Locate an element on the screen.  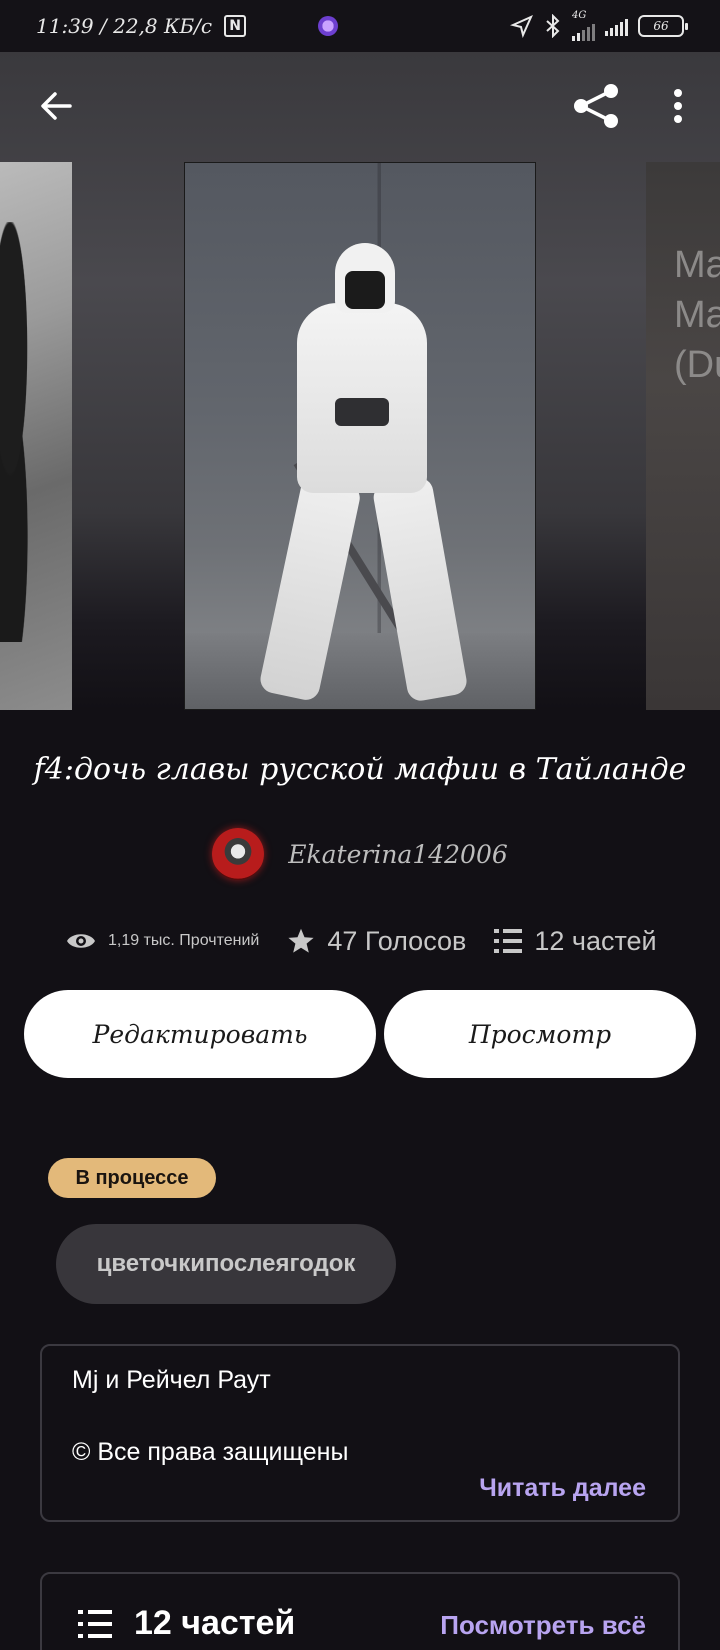
cover-figure-mask is located at coordinates (365, 290).